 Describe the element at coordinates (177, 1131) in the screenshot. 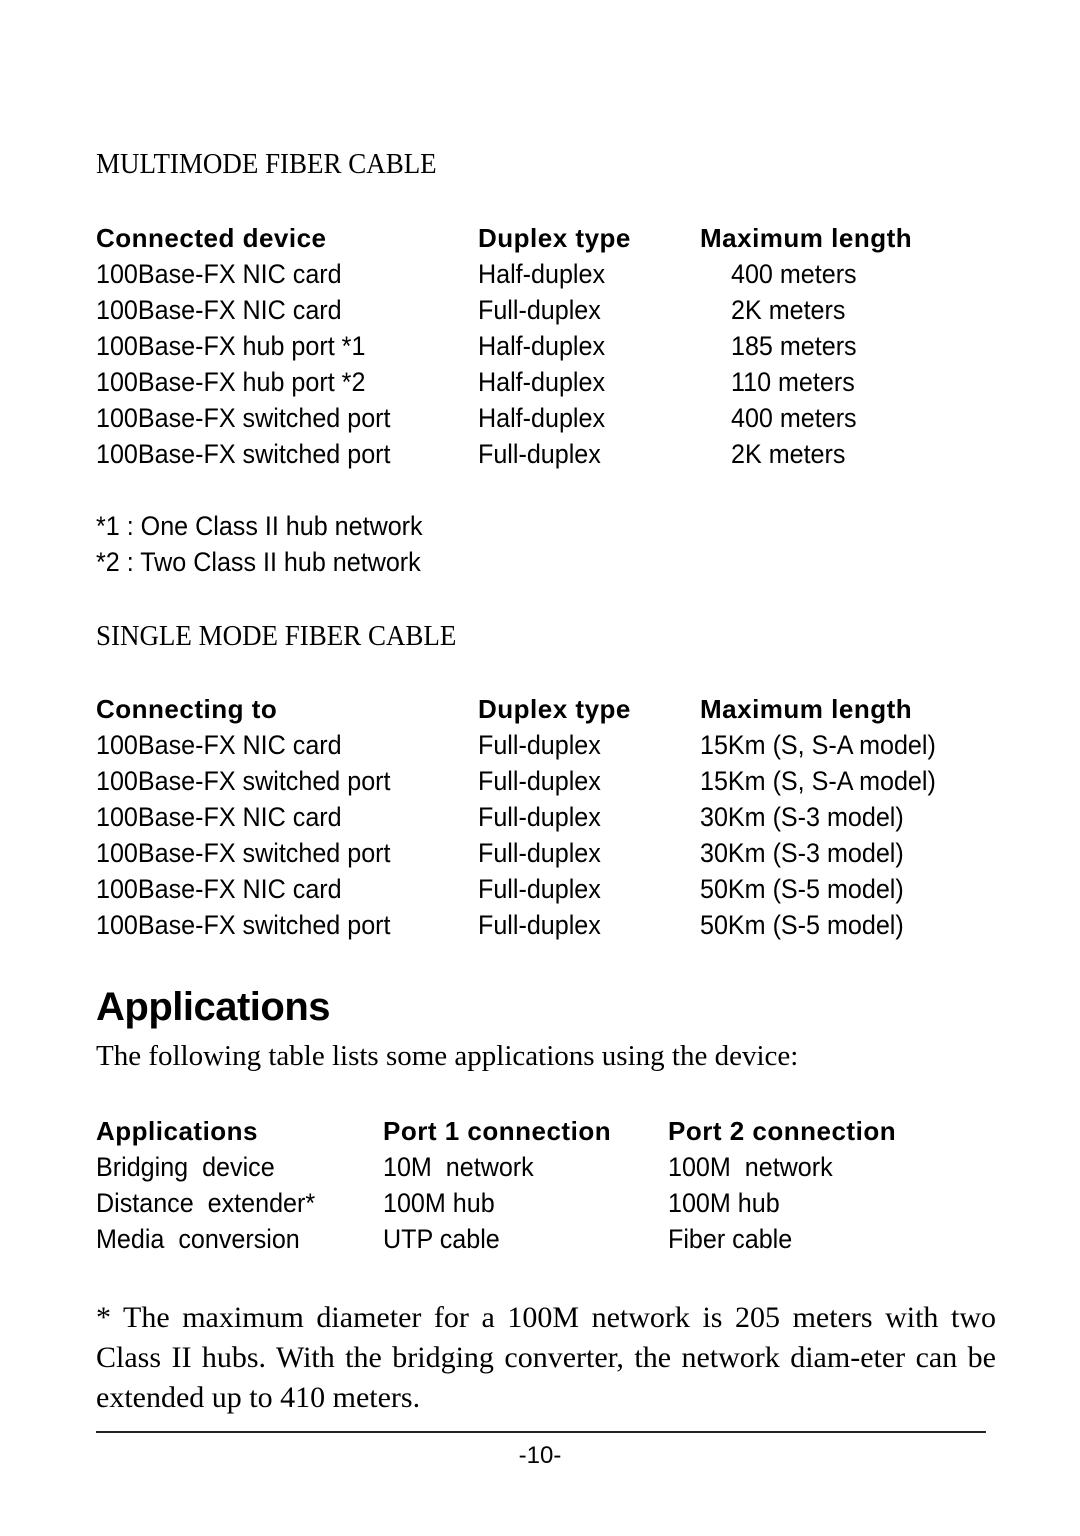

I see `header-applications: Applications` at that location.